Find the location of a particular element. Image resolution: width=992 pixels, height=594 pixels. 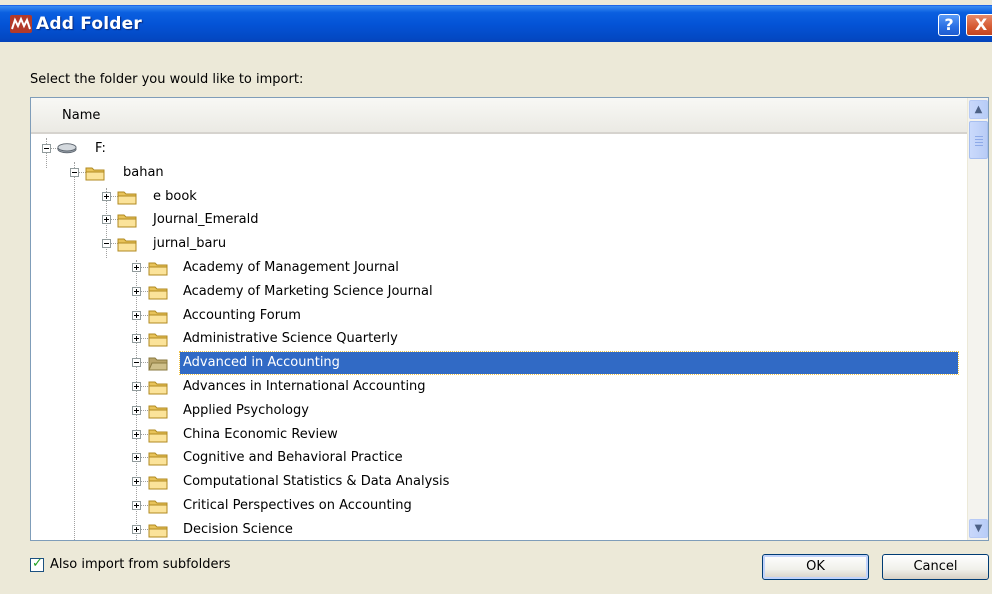

tree-item-label: Critical Perspectives on Accounting is located at coordinates (297, 506).